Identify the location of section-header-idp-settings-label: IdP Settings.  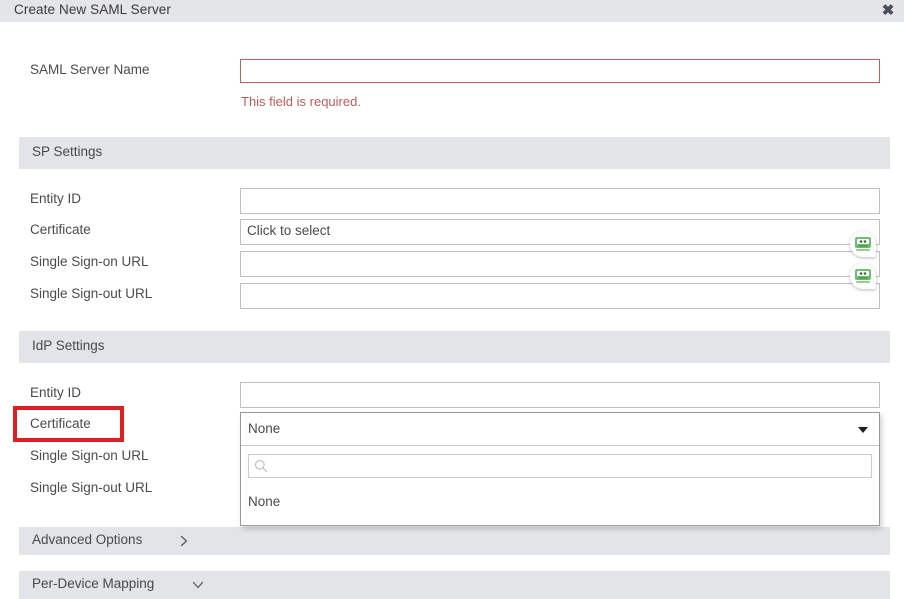
(68, 345).